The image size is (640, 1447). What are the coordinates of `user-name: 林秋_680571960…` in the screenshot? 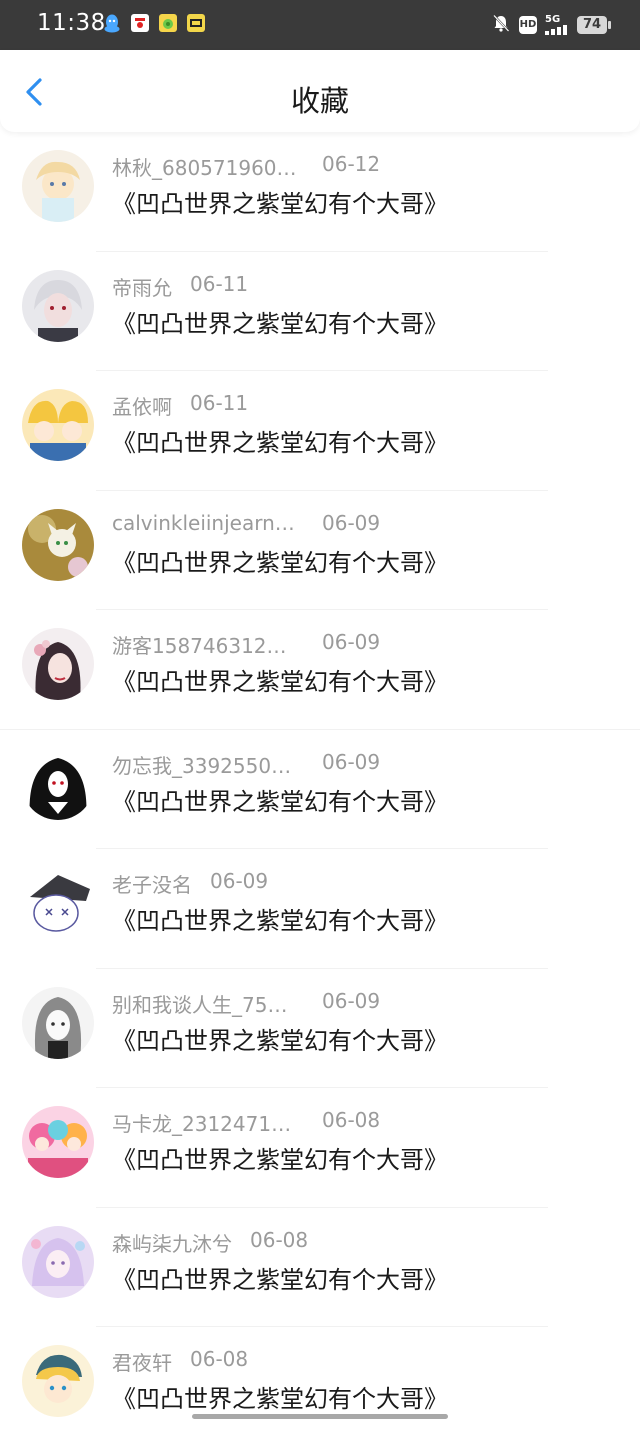 It's located at (205, 166).